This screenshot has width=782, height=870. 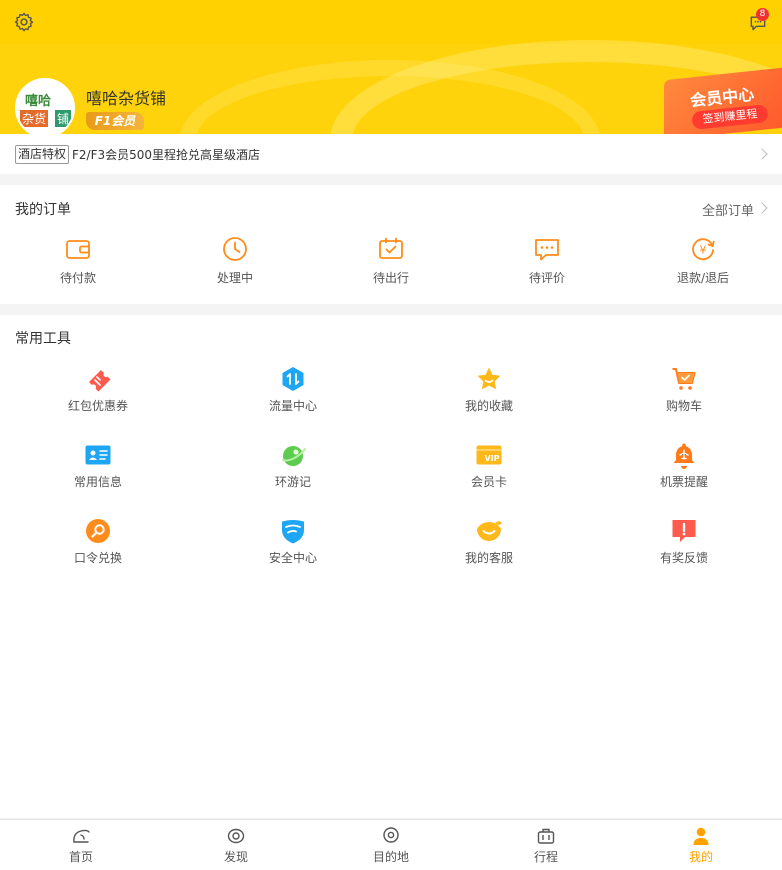 I want to click on order-label: 待评价, so click(x=546, y=278).